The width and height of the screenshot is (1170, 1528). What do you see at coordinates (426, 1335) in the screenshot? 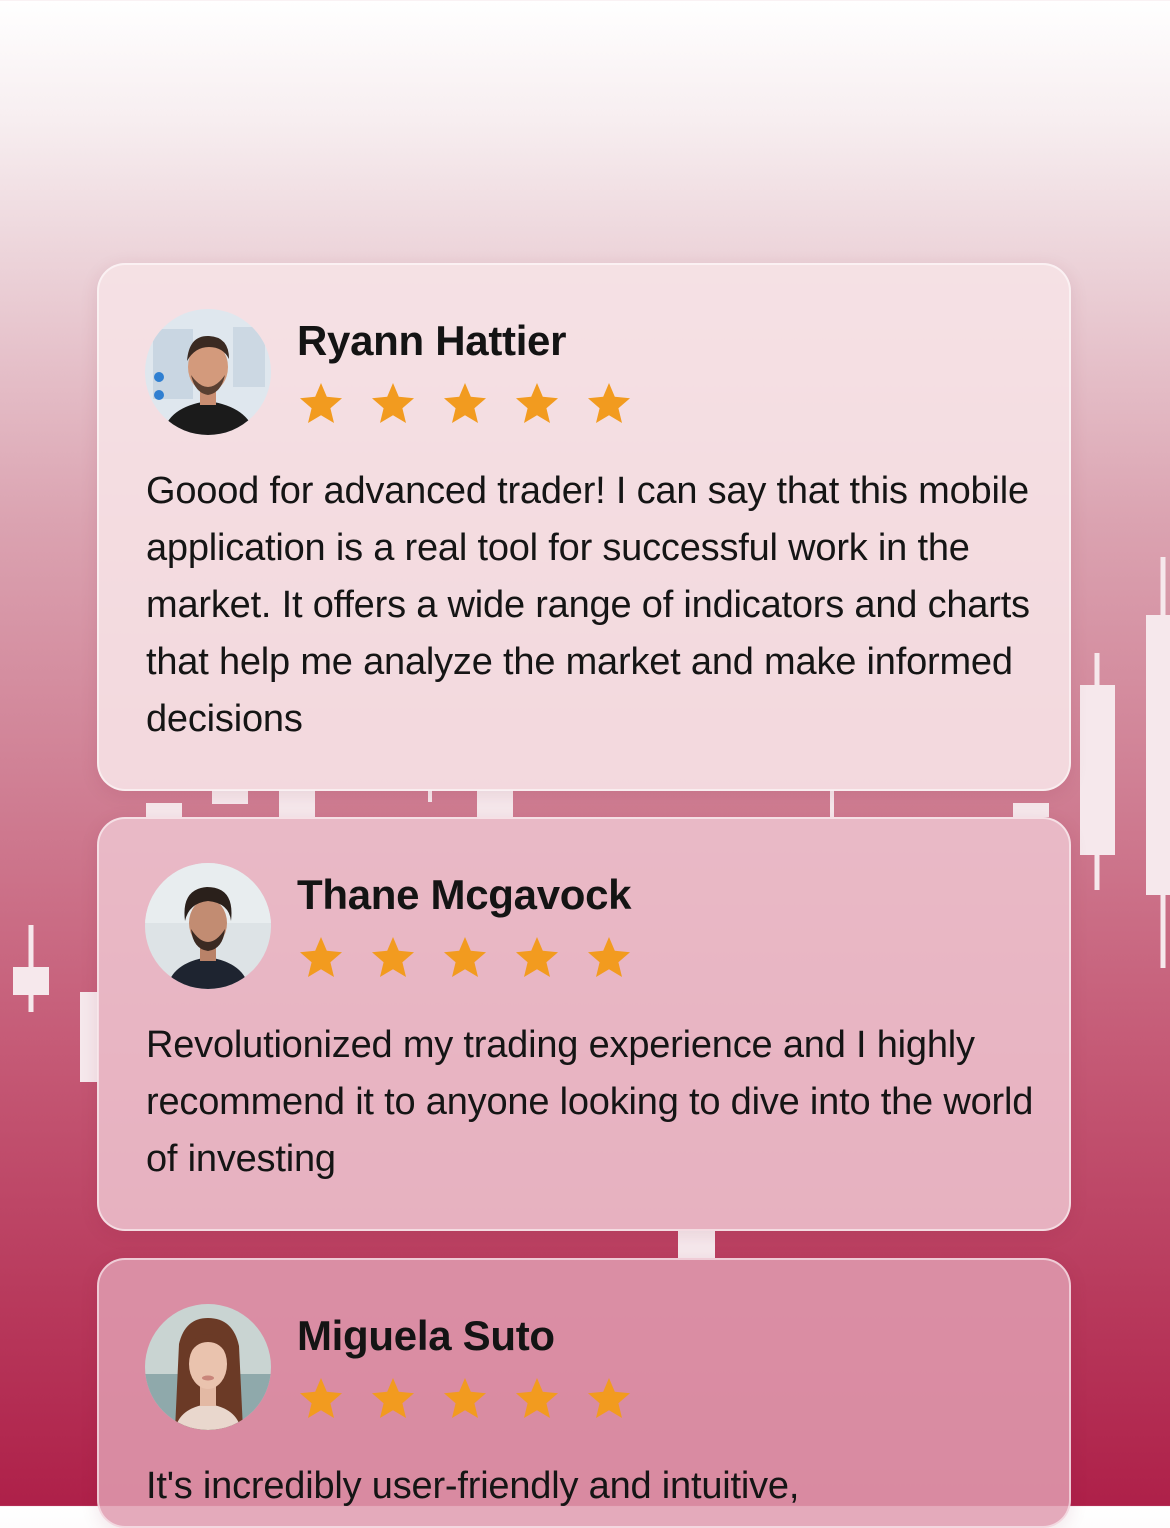
I see `reviewer-name: Miguela Suto` at bounding box center [426, 1335].